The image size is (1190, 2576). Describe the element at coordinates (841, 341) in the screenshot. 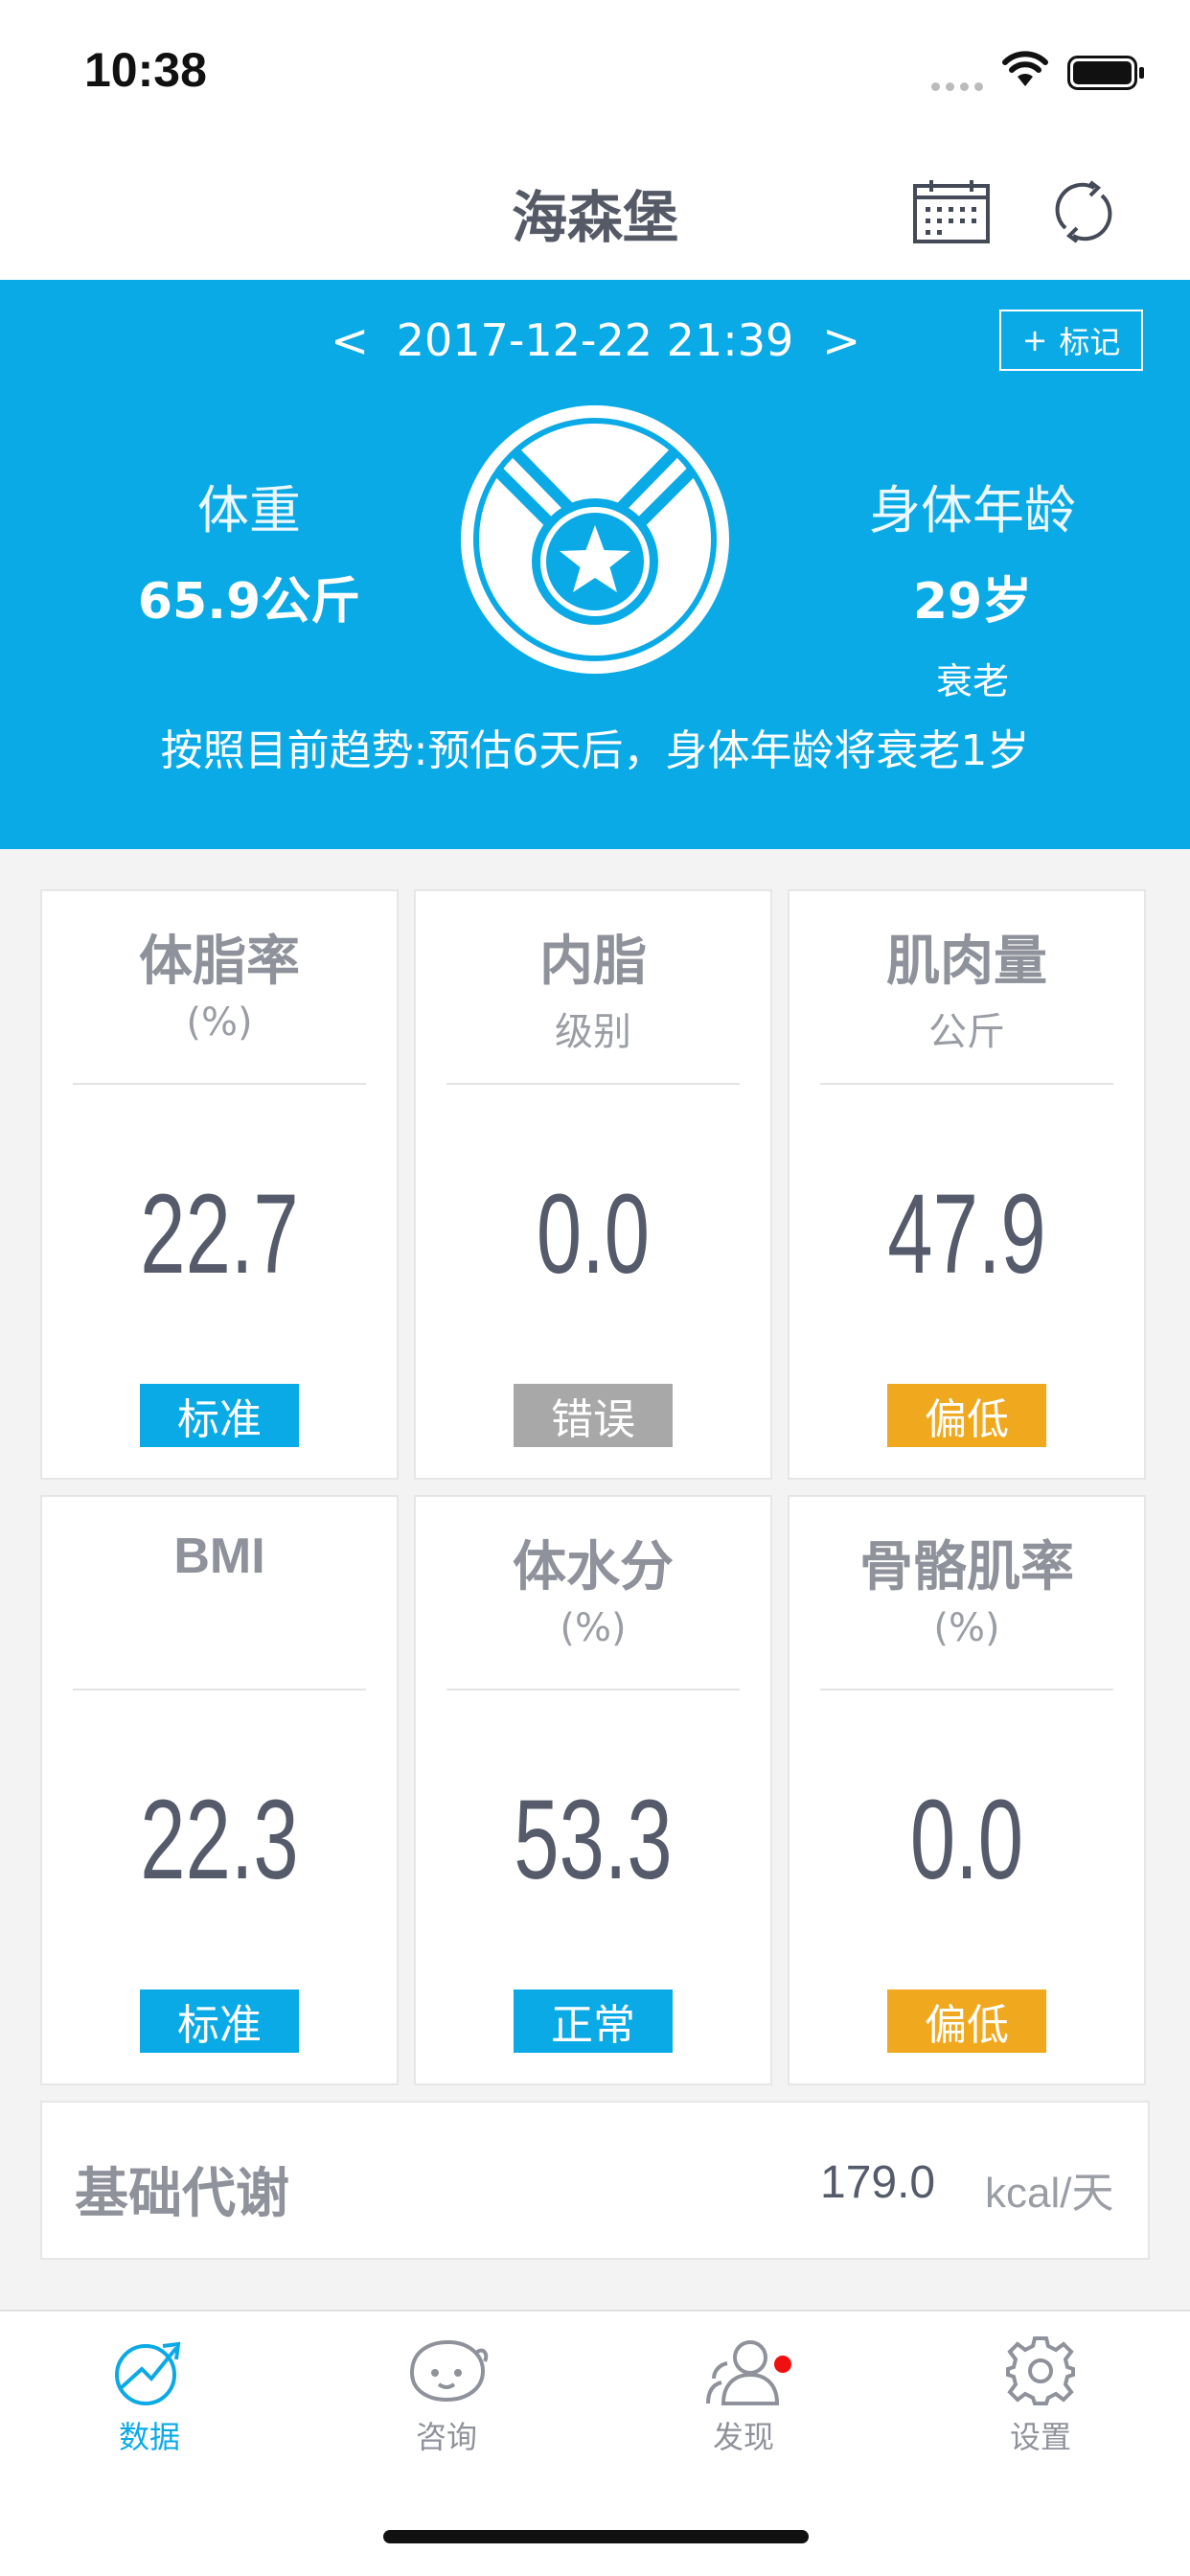

I see `next-date-button: >` at that location.